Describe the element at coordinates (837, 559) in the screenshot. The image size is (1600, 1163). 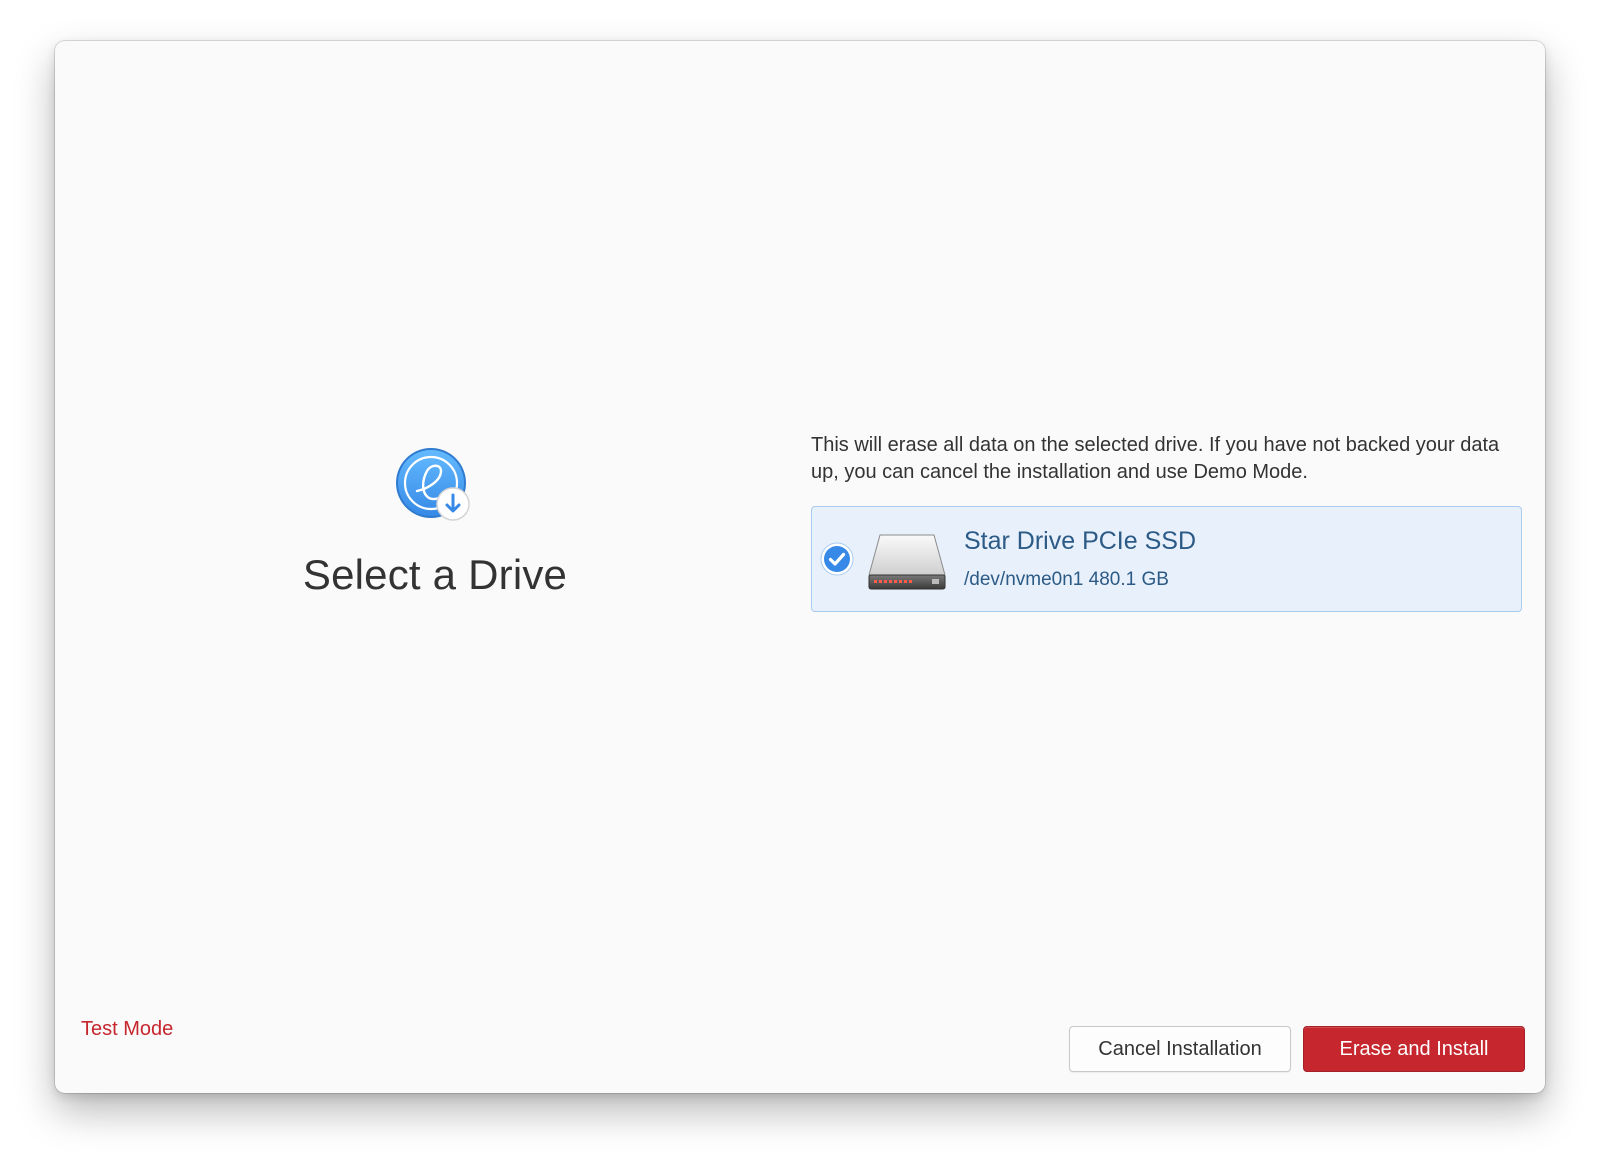
I see `check-circle-icon` at that location.